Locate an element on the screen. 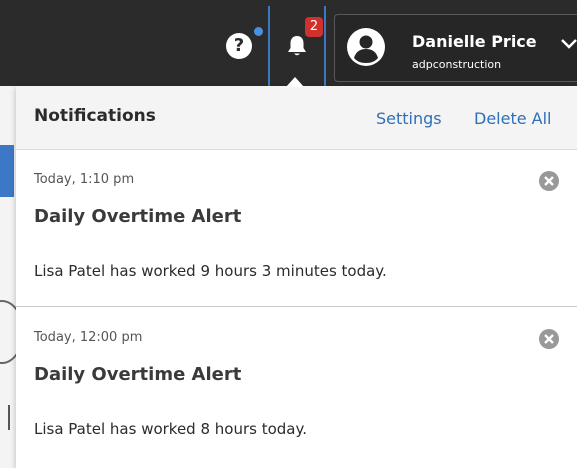  user-menu-button: Danielle Price adpconstruction is located at coordinates (455, 48).